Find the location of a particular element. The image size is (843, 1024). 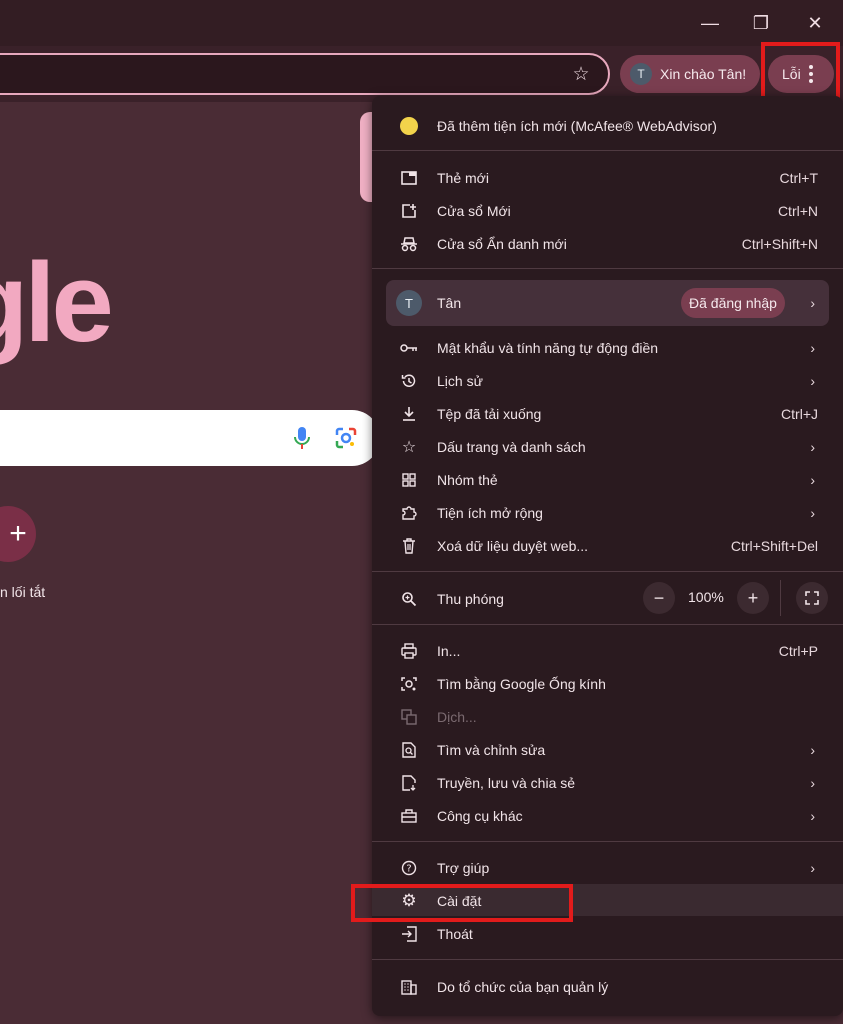

lens-icon is located at coordinates (409, 684).